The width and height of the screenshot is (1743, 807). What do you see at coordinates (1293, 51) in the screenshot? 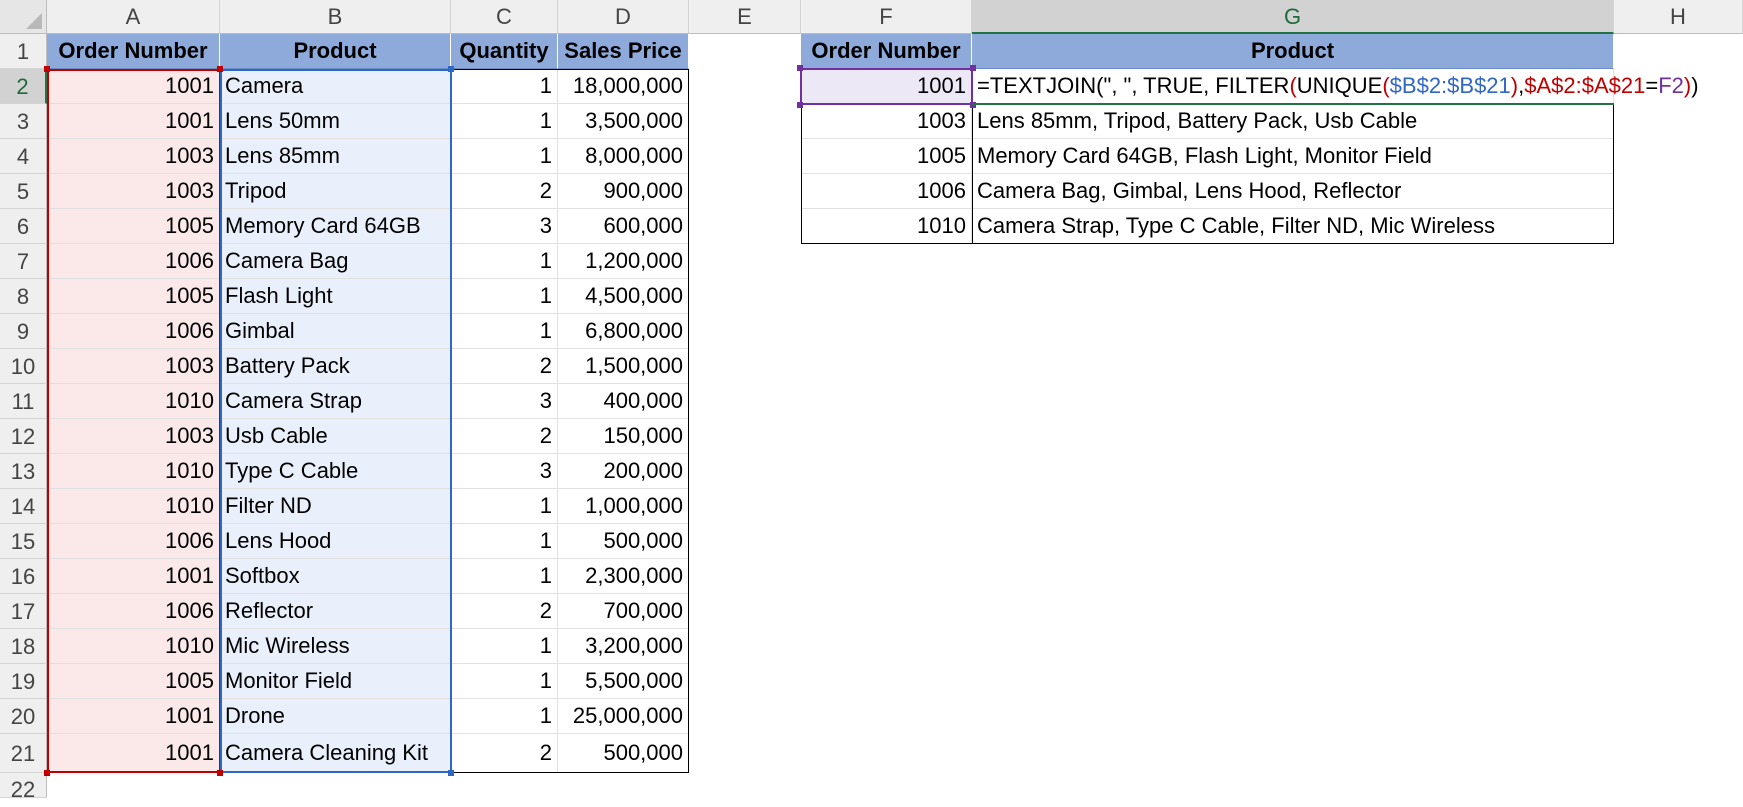
I see `table2-header-product: Product` at bounding box center [1293, 51].